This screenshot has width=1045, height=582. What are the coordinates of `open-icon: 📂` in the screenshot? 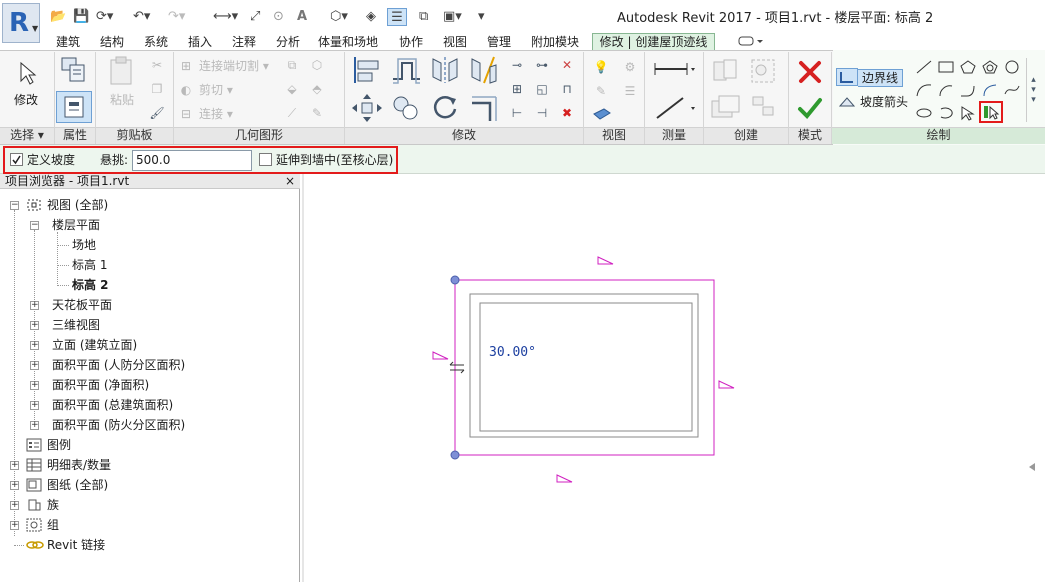 It's located at (58, 17).